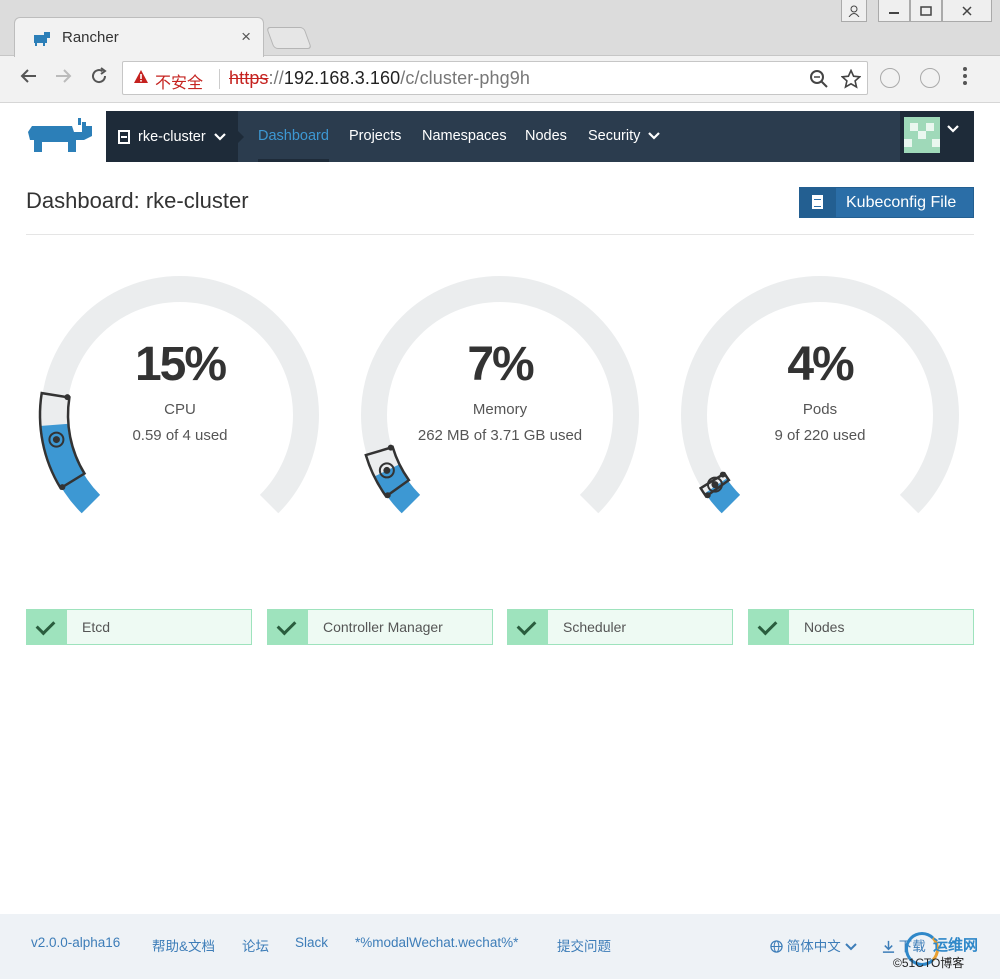 The width and height of the screenshot is (1000, 979). Describe the element at coordinates (137, 200) in the screenshot. I see `page-title: Dashboard: rke-cluster` at that location.